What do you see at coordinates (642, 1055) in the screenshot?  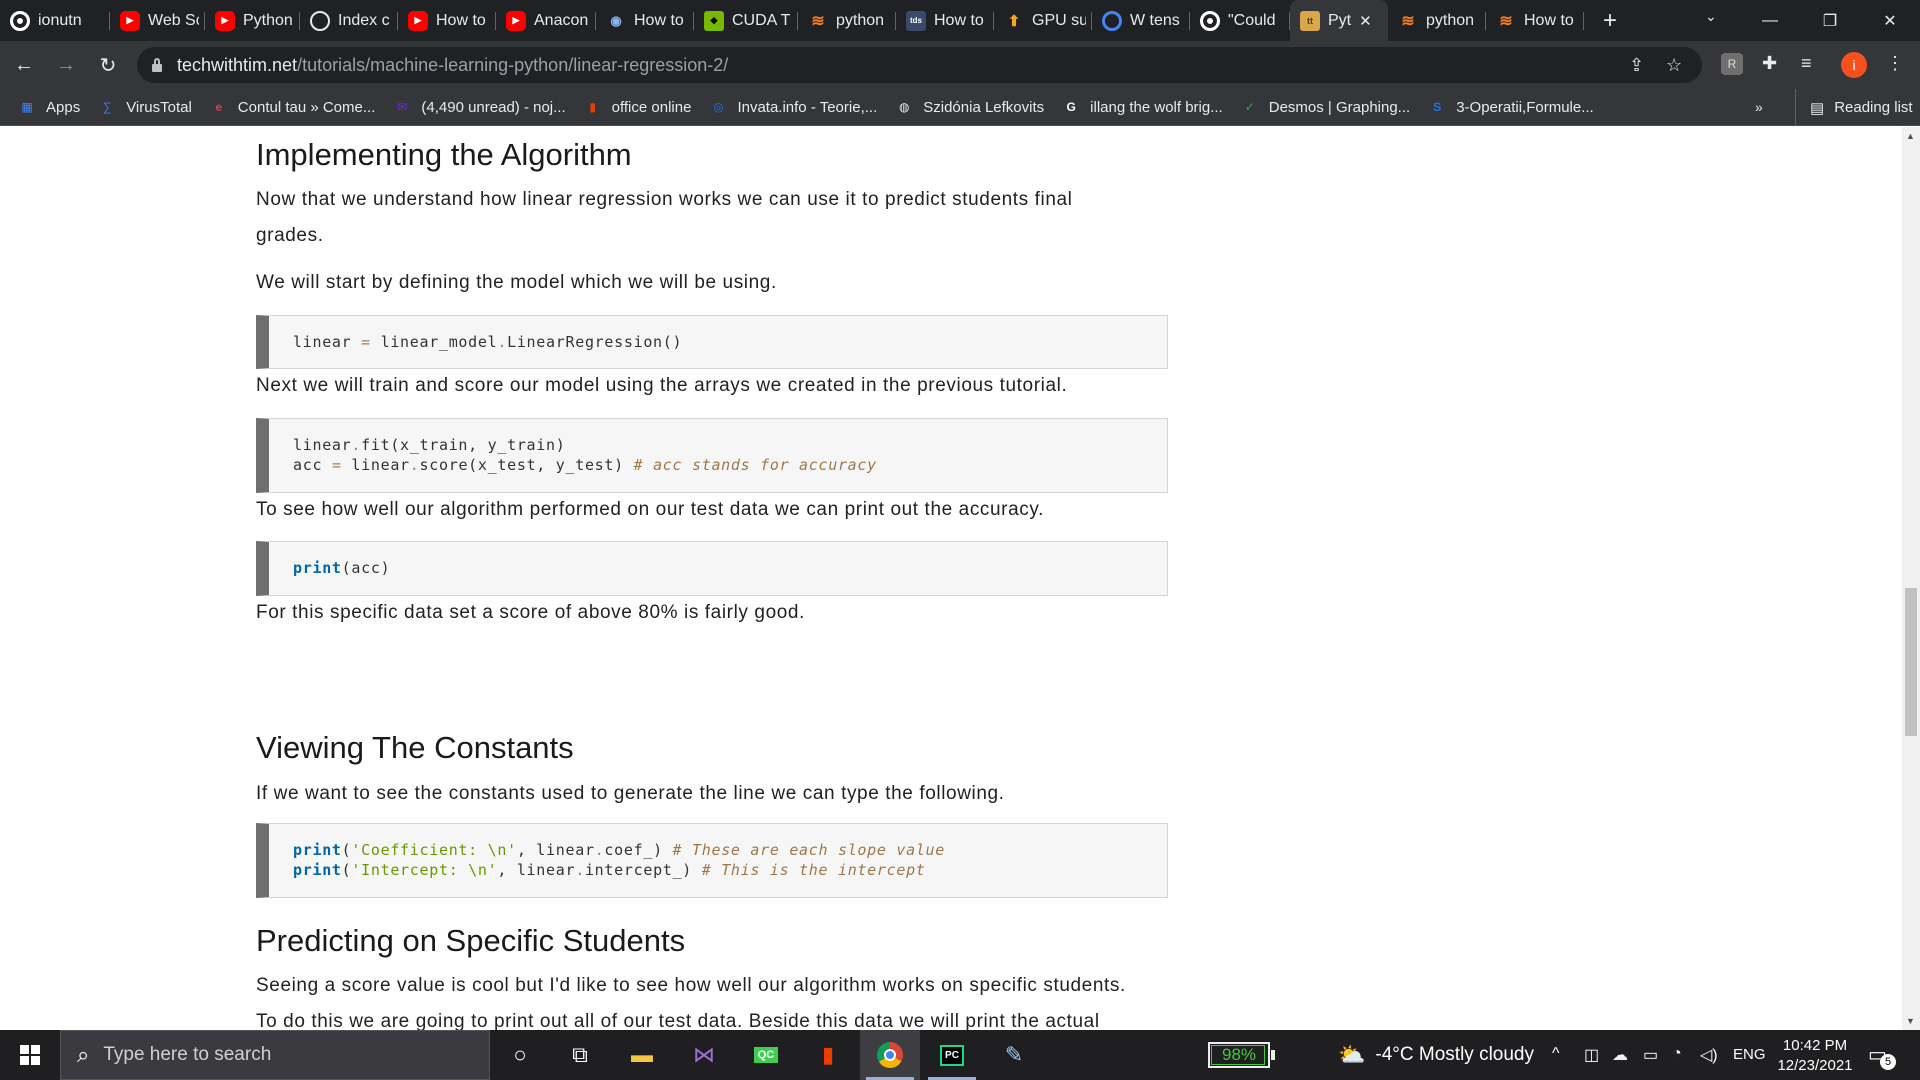 I see `file-explorer-icon: ▬` at bounding box center [642, 1055].